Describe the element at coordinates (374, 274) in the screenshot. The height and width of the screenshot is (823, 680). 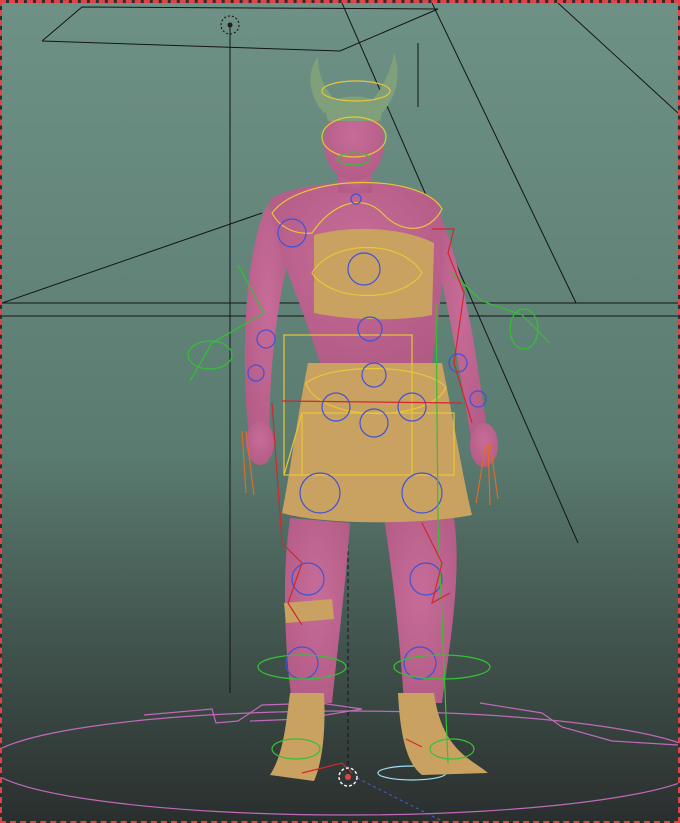
I see `chest-wrap` at that location.